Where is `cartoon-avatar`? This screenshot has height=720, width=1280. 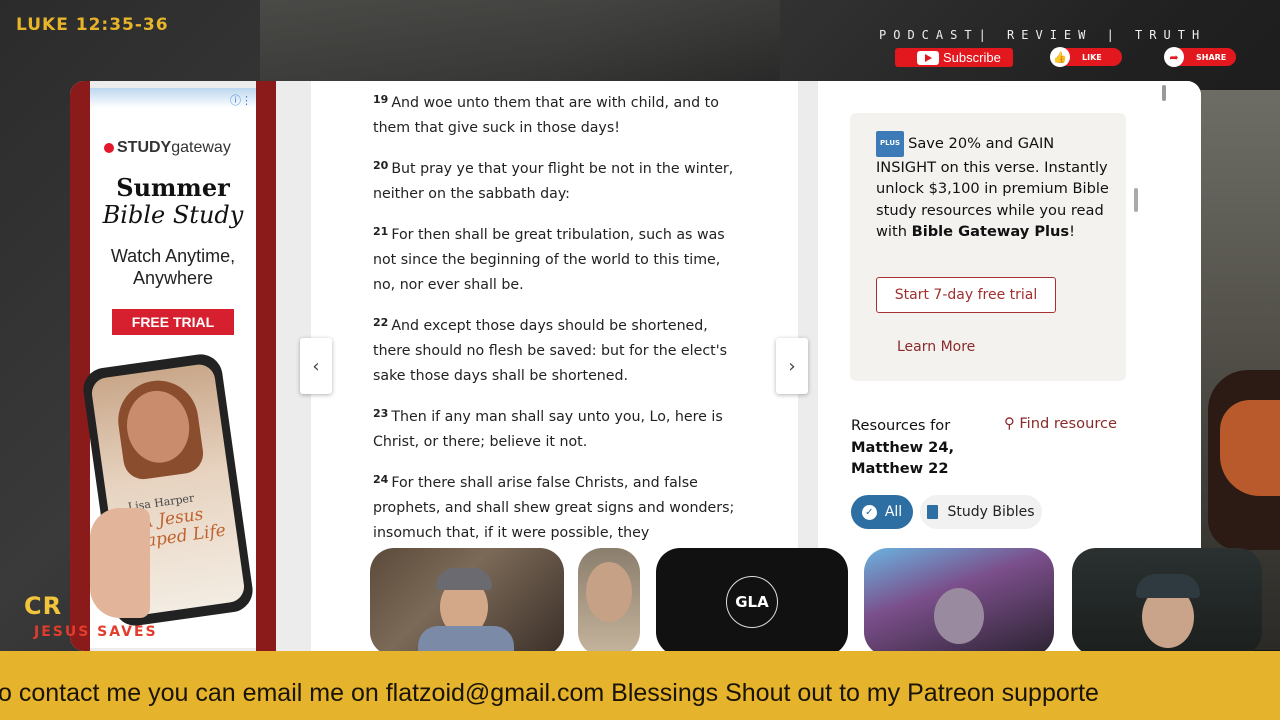
cartoon-avatar is located at coordinates (1244, 460).